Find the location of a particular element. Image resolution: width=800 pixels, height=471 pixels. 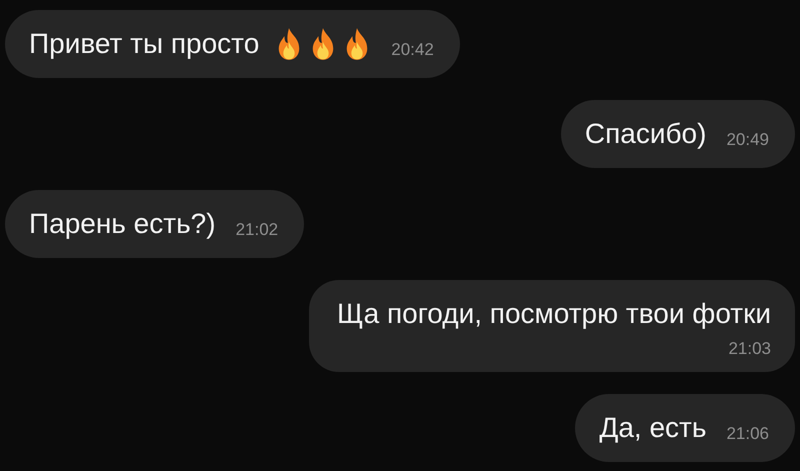

message-text: Да, есть is located at coordinates (652, 427).